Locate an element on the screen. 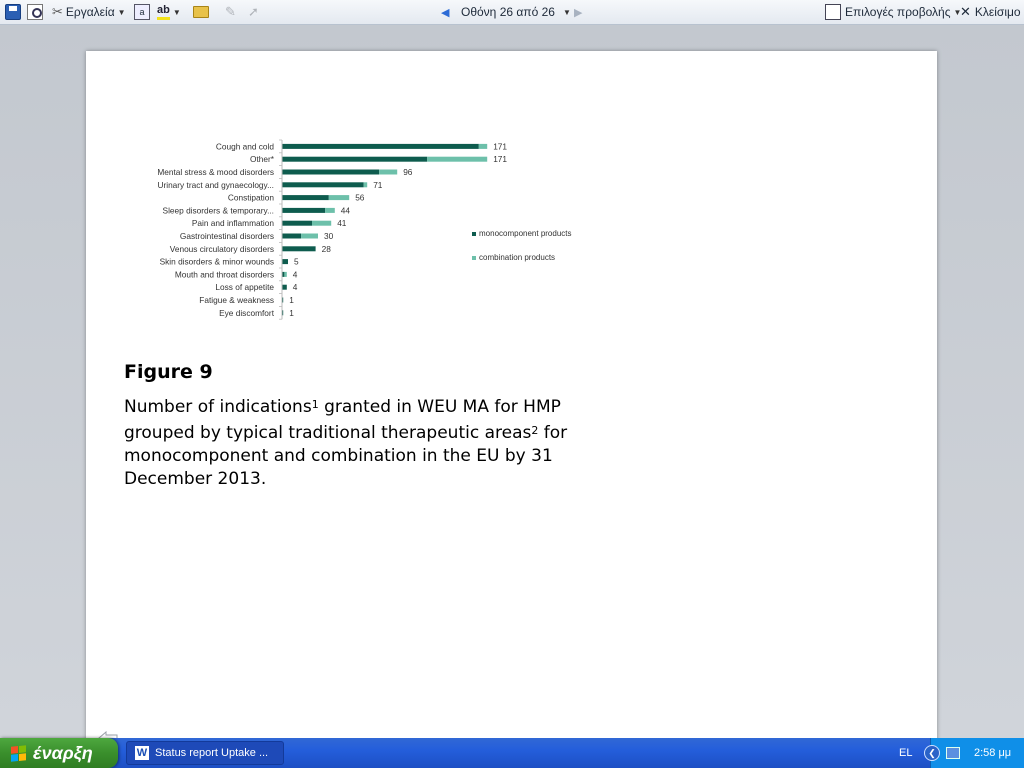  category-label: Venous circulatory disorders is located at coordinates (222, 249).